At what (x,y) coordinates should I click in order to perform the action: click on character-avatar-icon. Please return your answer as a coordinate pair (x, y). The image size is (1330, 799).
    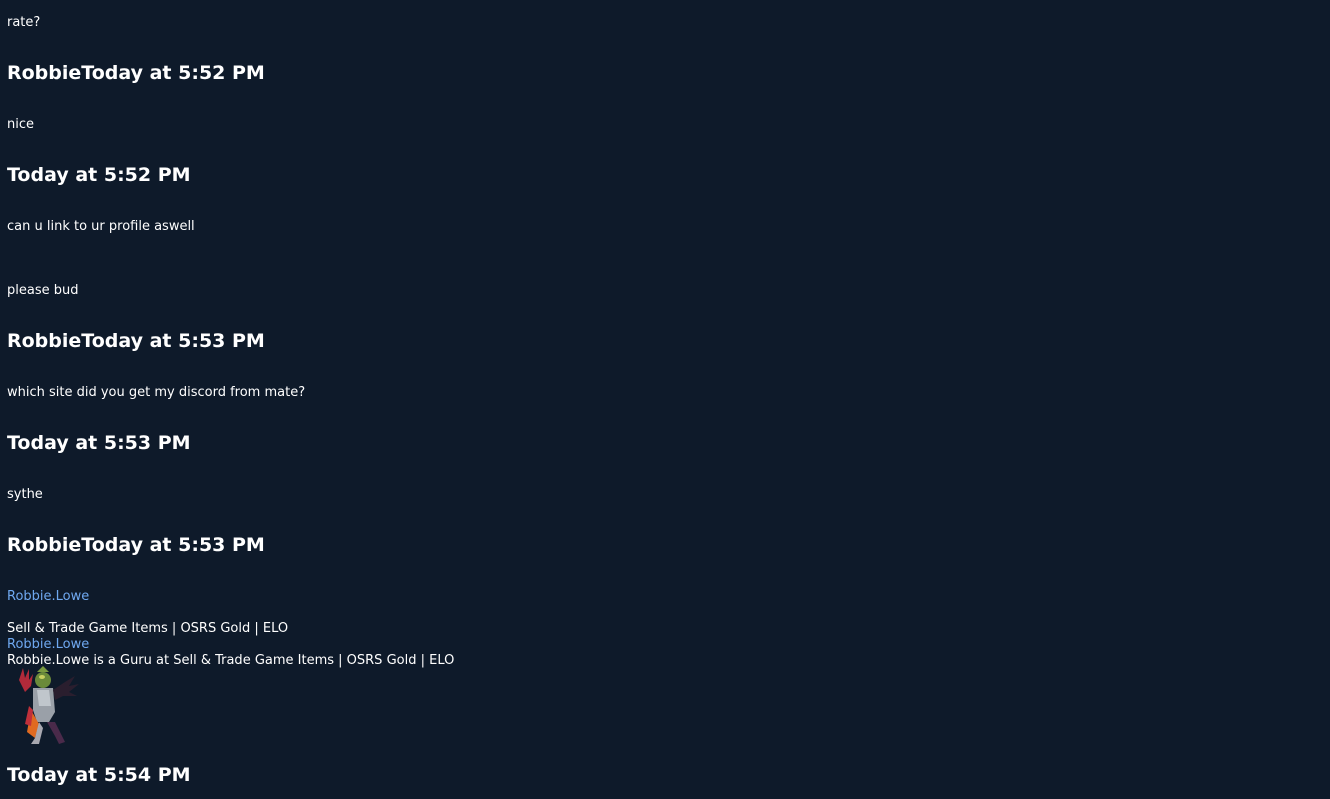
    Looking at the image, I should click on (46, 706).